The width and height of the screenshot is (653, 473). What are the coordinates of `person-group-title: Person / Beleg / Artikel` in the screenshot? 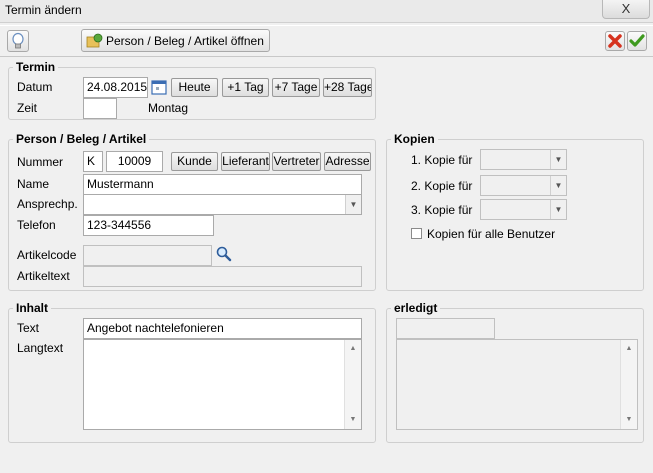 It's located at (81, 139).